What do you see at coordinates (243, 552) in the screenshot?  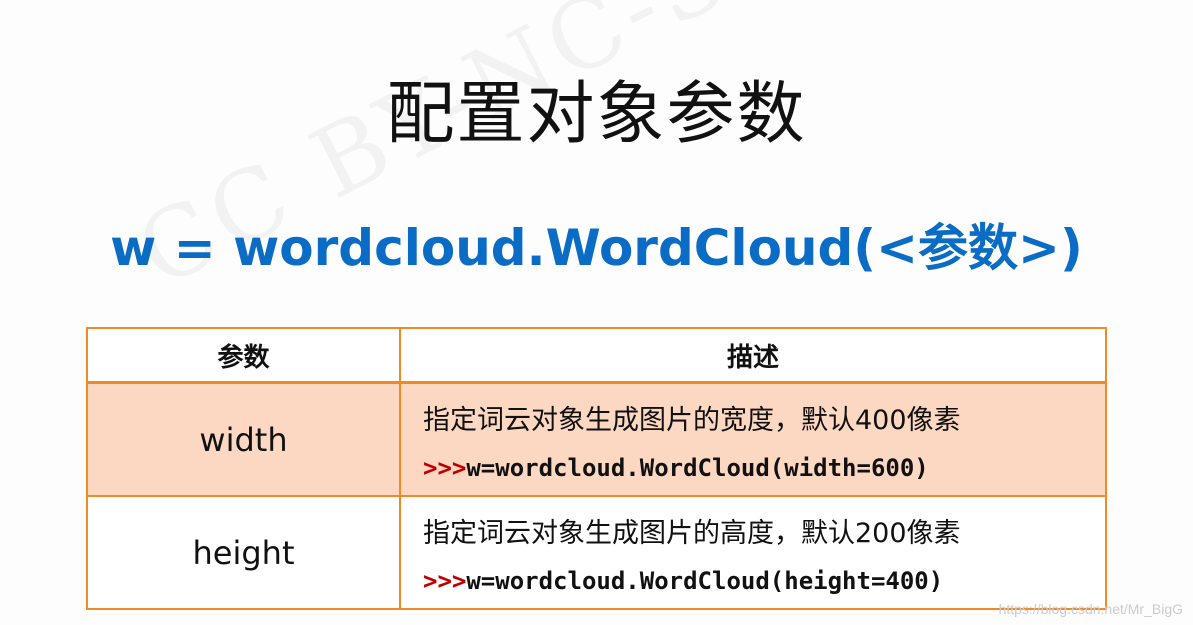 I see `param-name: height` at bounding box center [243, 552].